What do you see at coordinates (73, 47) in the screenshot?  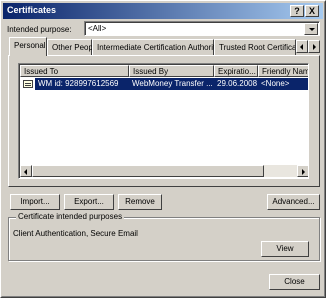 I see `tab-other-people: Other People` at bounding box center [73, 47].